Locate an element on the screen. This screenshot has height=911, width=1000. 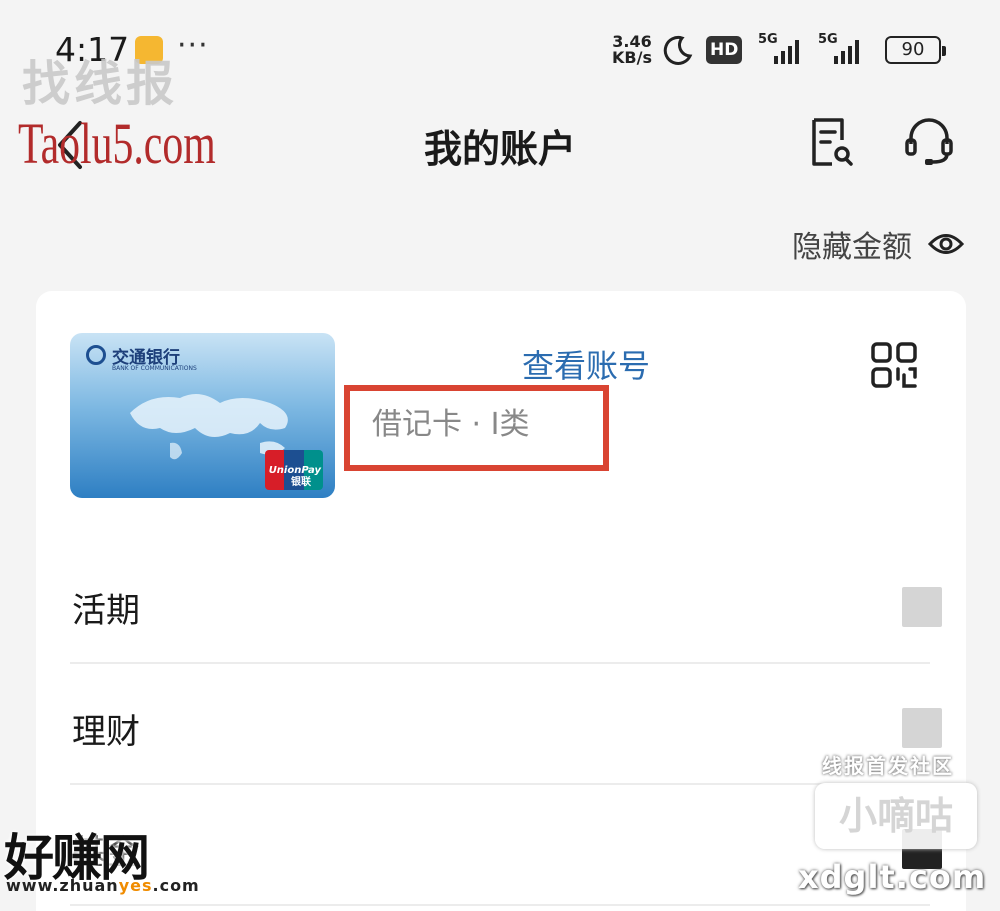
more-notifications-icon: ··· is located at coordinates (193, 45).